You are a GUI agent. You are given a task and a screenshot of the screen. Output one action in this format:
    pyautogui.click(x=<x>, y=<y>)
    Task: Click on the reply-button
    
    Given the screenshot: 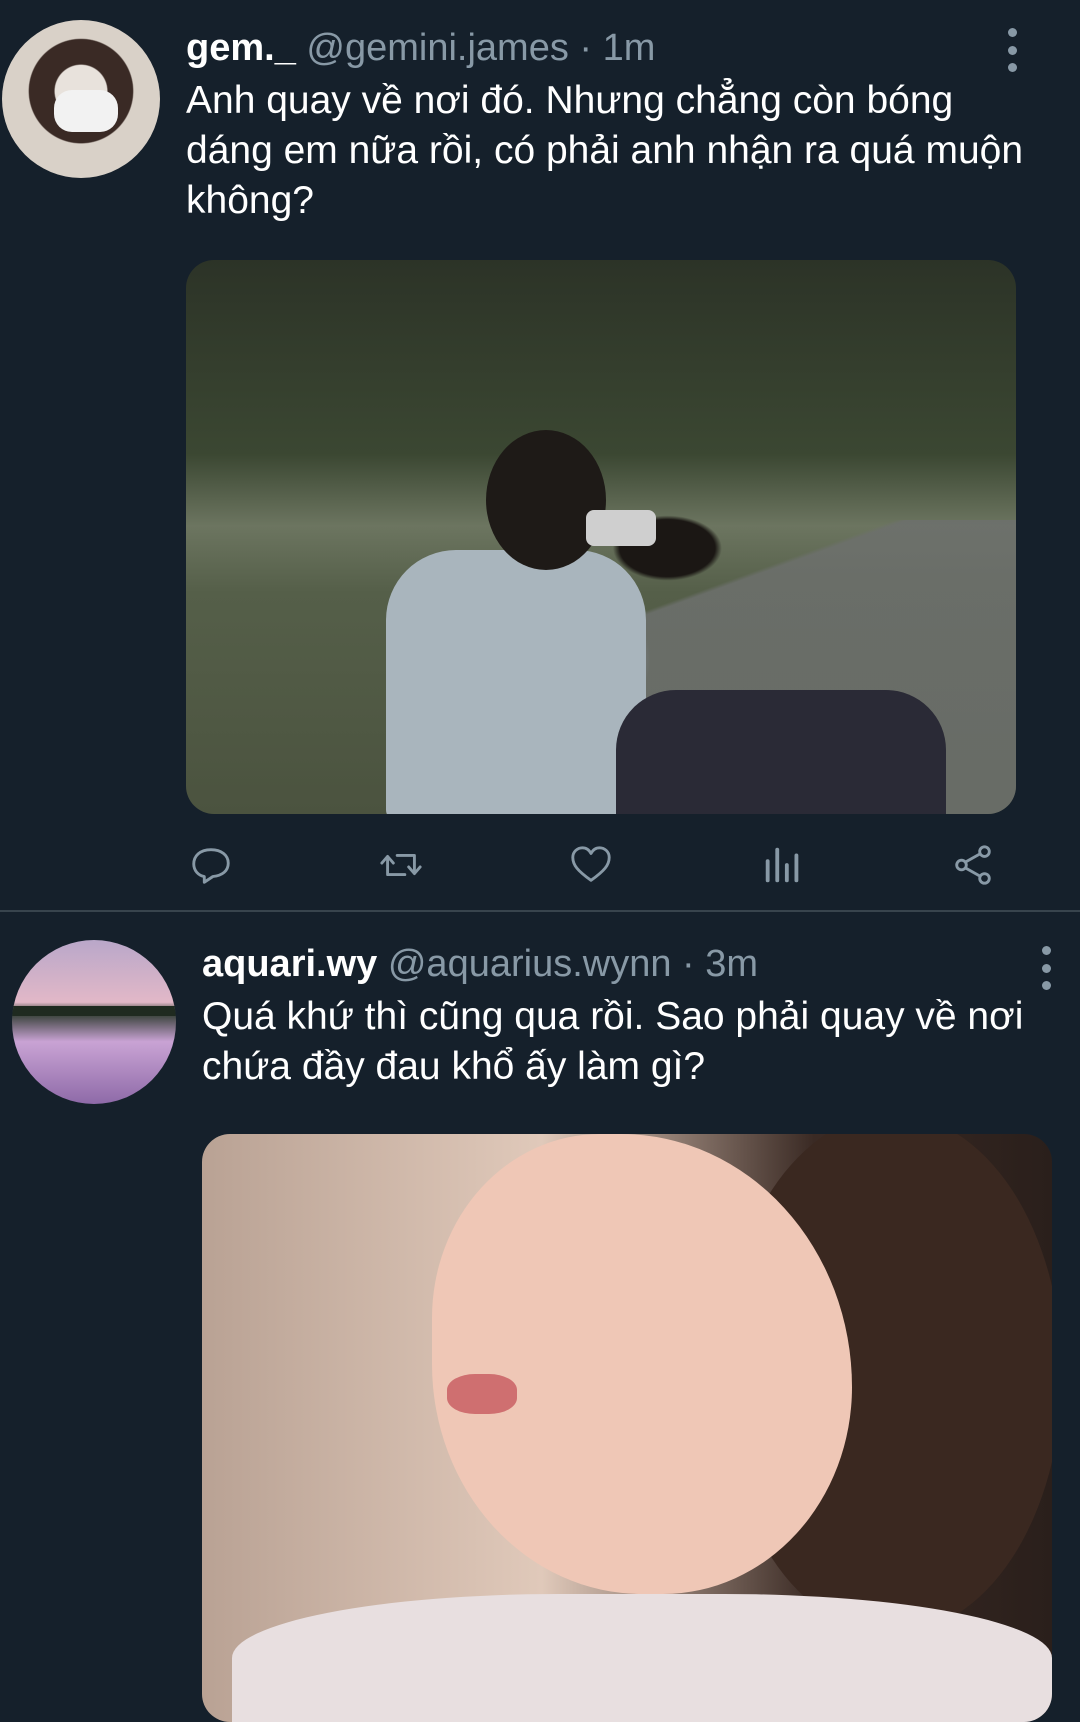 What is the action you would take?
    pyautogui.click(x=211, y=865)
    